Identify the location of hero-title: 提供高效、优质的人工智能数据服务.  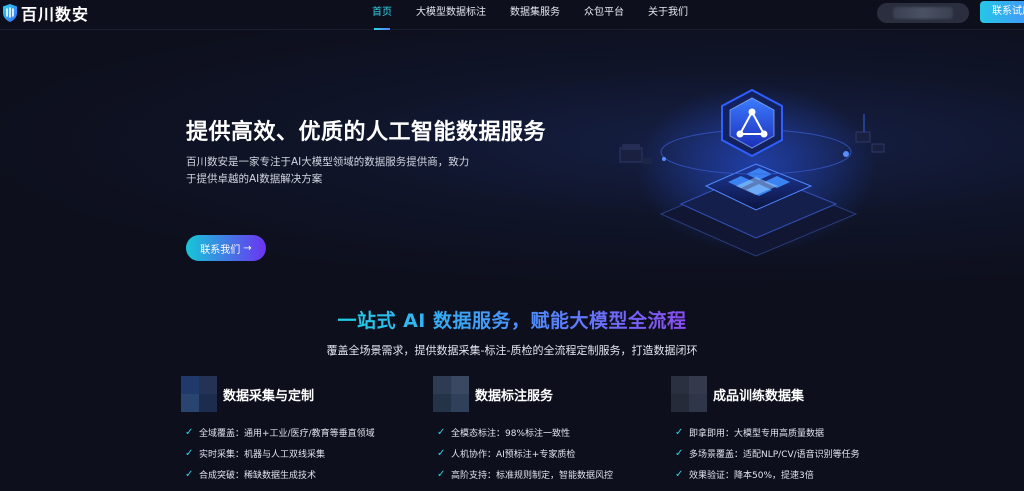
(366, 132).